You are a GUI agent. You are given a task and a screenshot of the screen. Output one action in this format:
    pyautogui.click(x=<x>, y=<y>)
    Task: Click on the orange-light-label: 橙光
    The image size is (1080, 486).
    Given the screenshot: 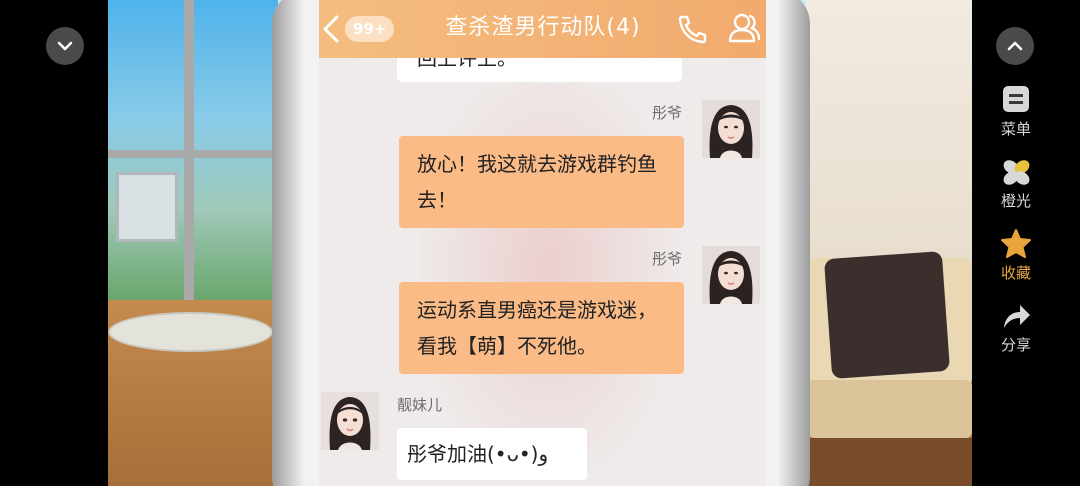 What is the action you would take?
    pyautogui.click(x=1015, y=201)
    